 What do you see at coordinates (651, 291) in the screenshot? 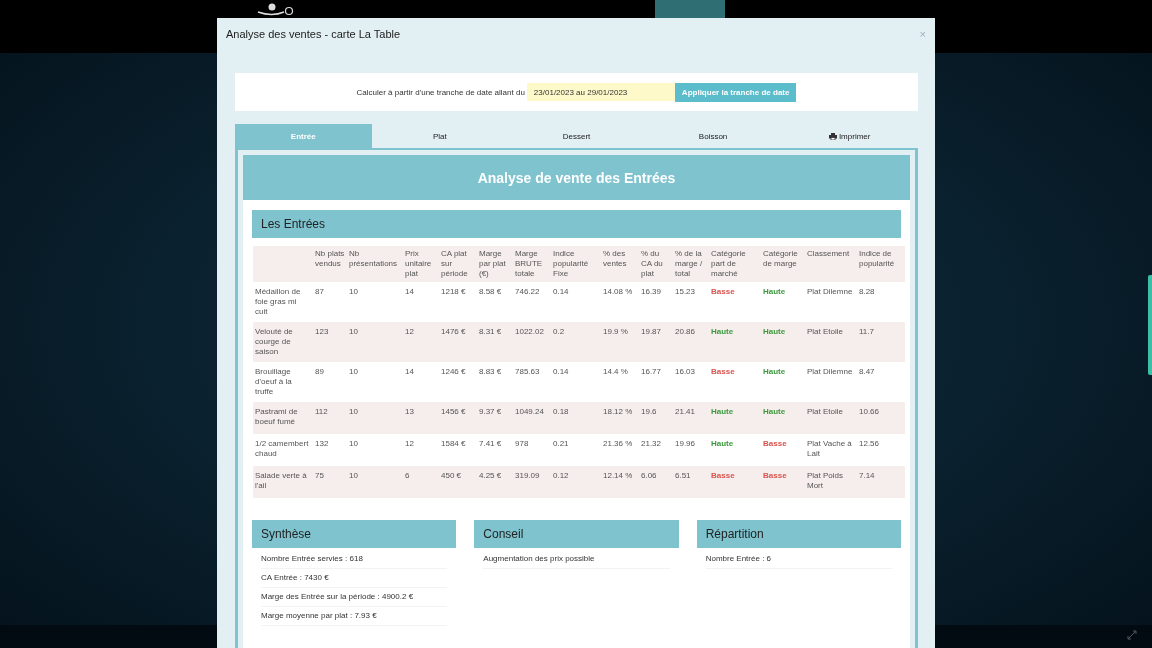
I see `table-cell: 16.39` at bounding box center [651, 291].